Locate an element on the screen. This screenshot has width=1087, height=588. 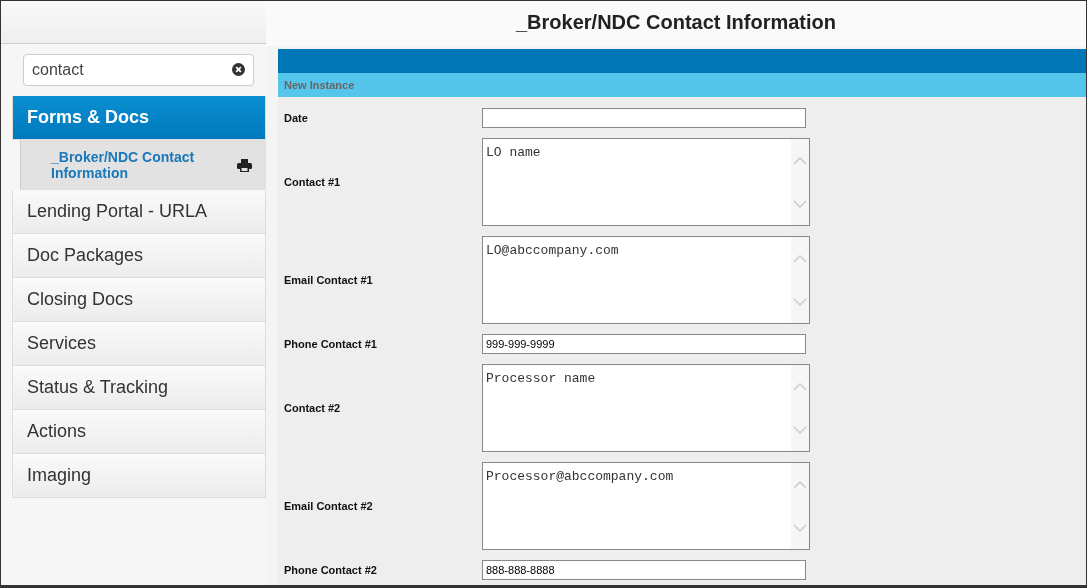
nav-item: Imaging is located at coordinates (139, 476).